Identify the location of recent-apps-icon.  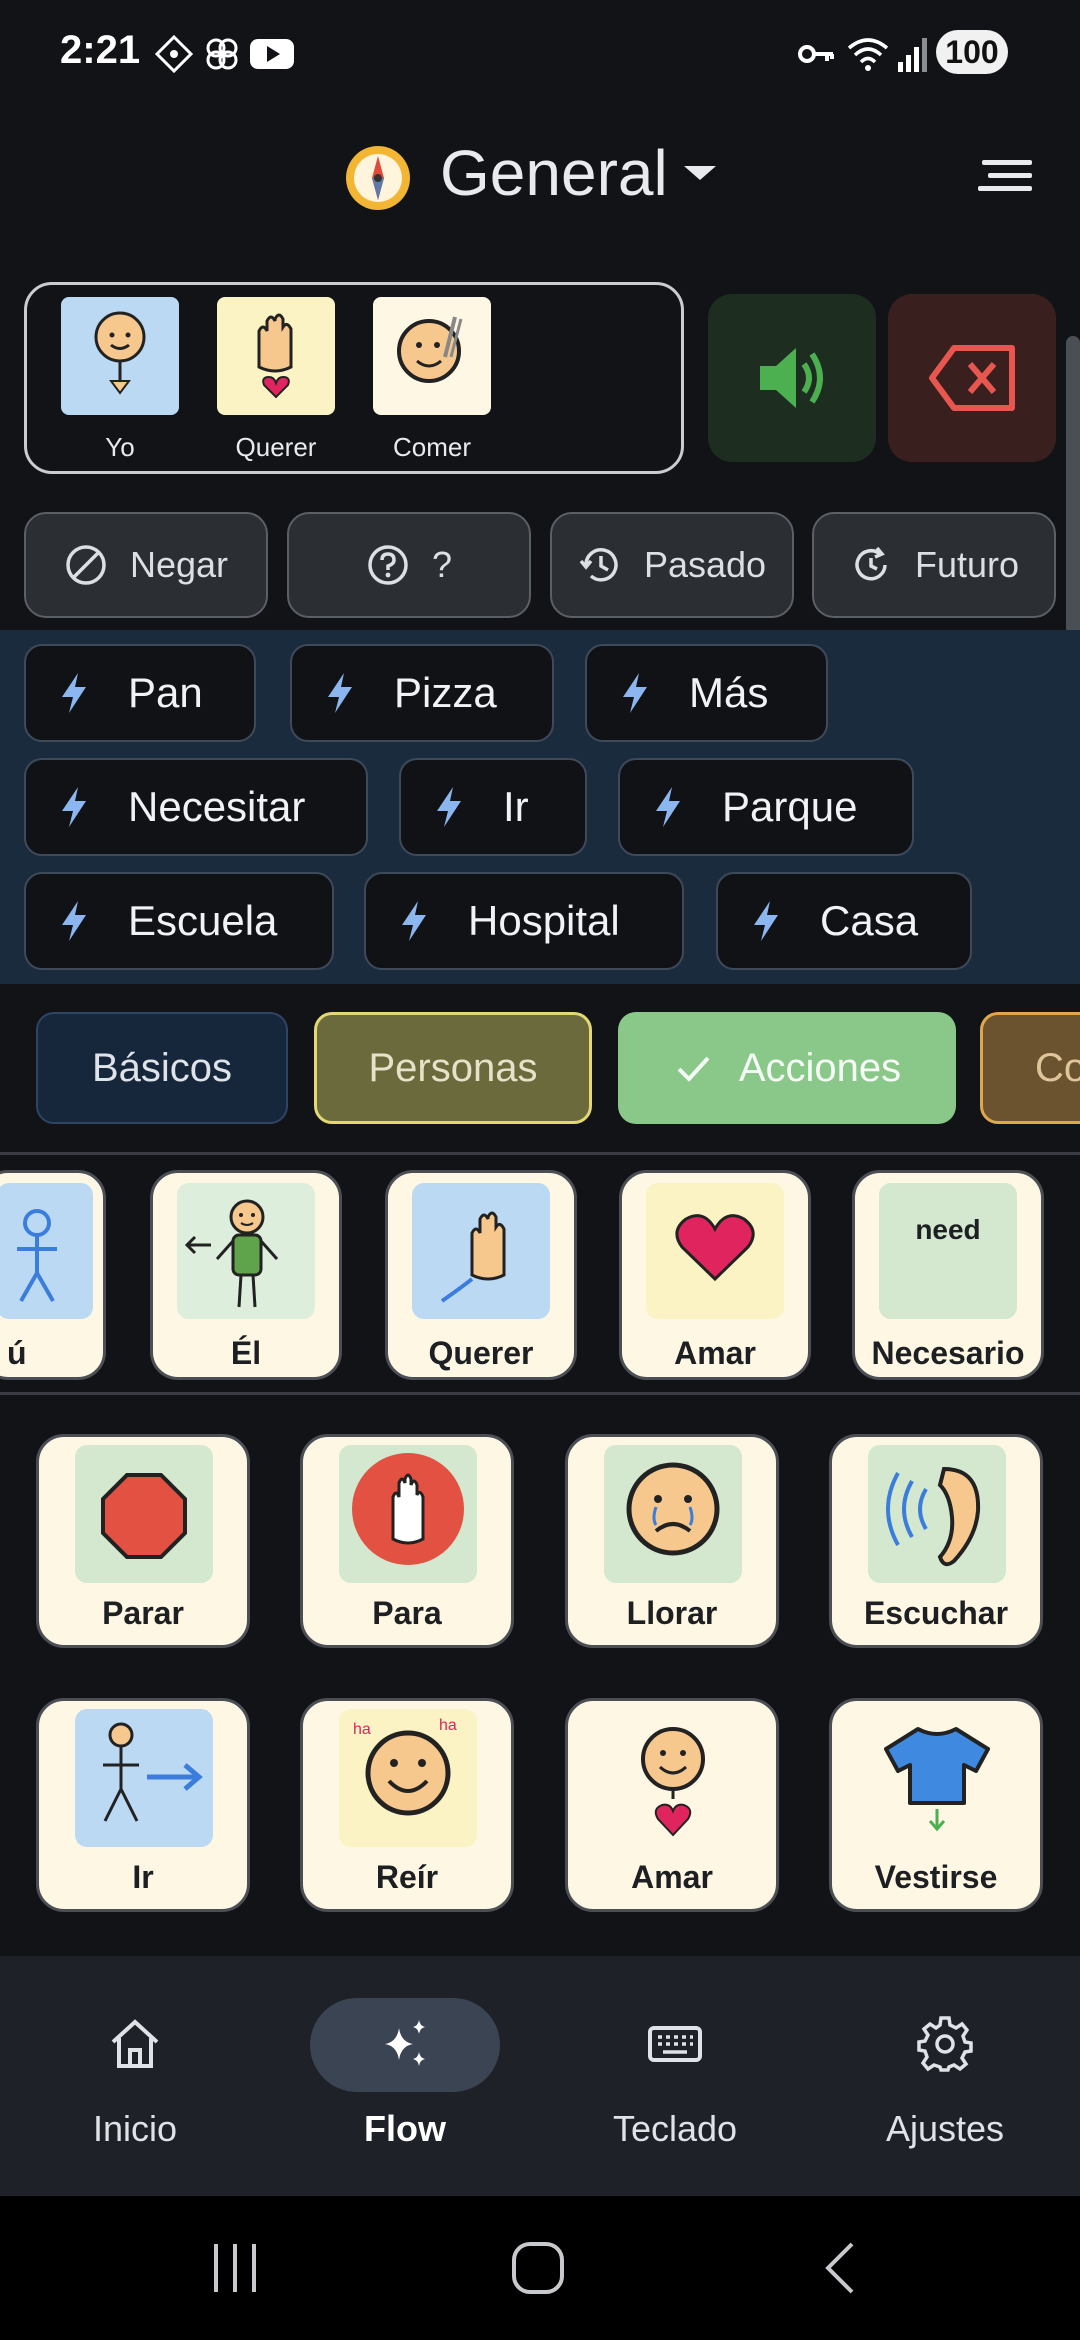
(235, 2268).